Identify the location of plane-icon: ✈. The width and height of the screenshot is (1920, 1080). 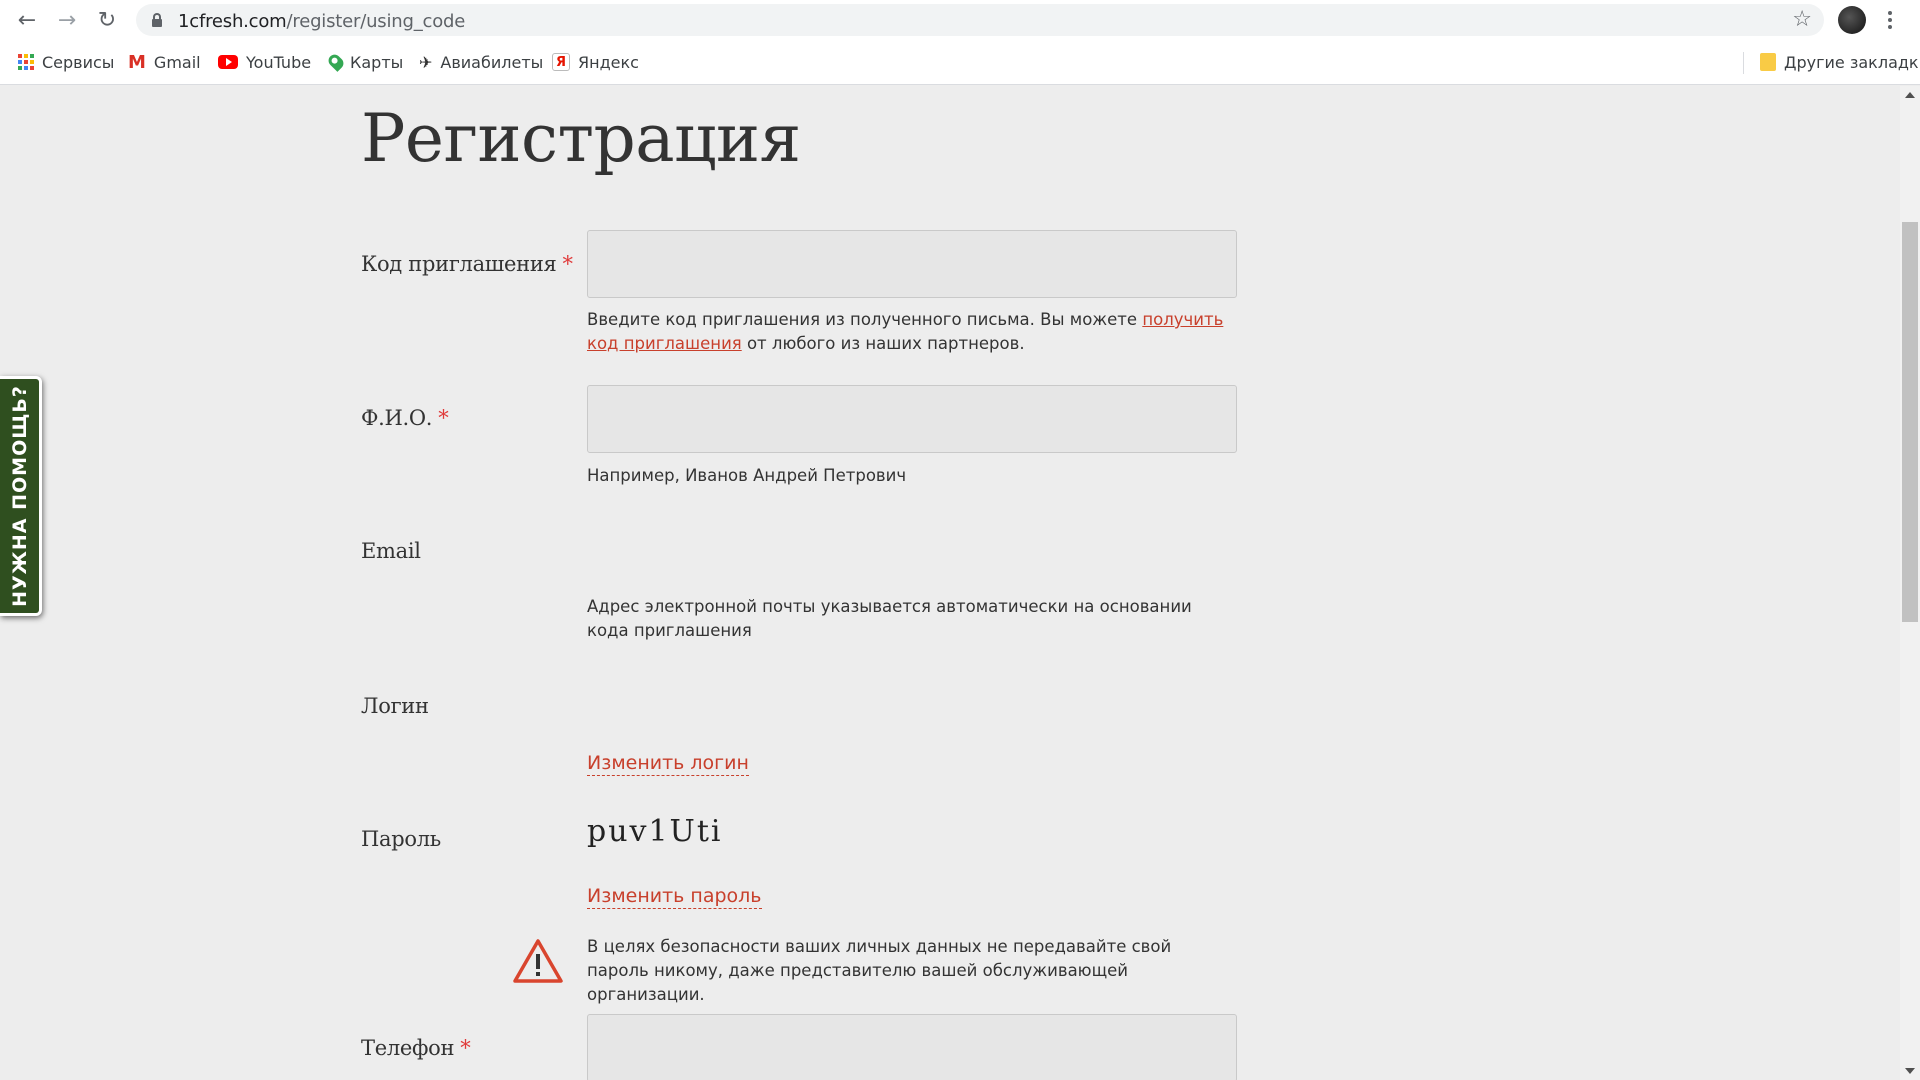
(426, 62).